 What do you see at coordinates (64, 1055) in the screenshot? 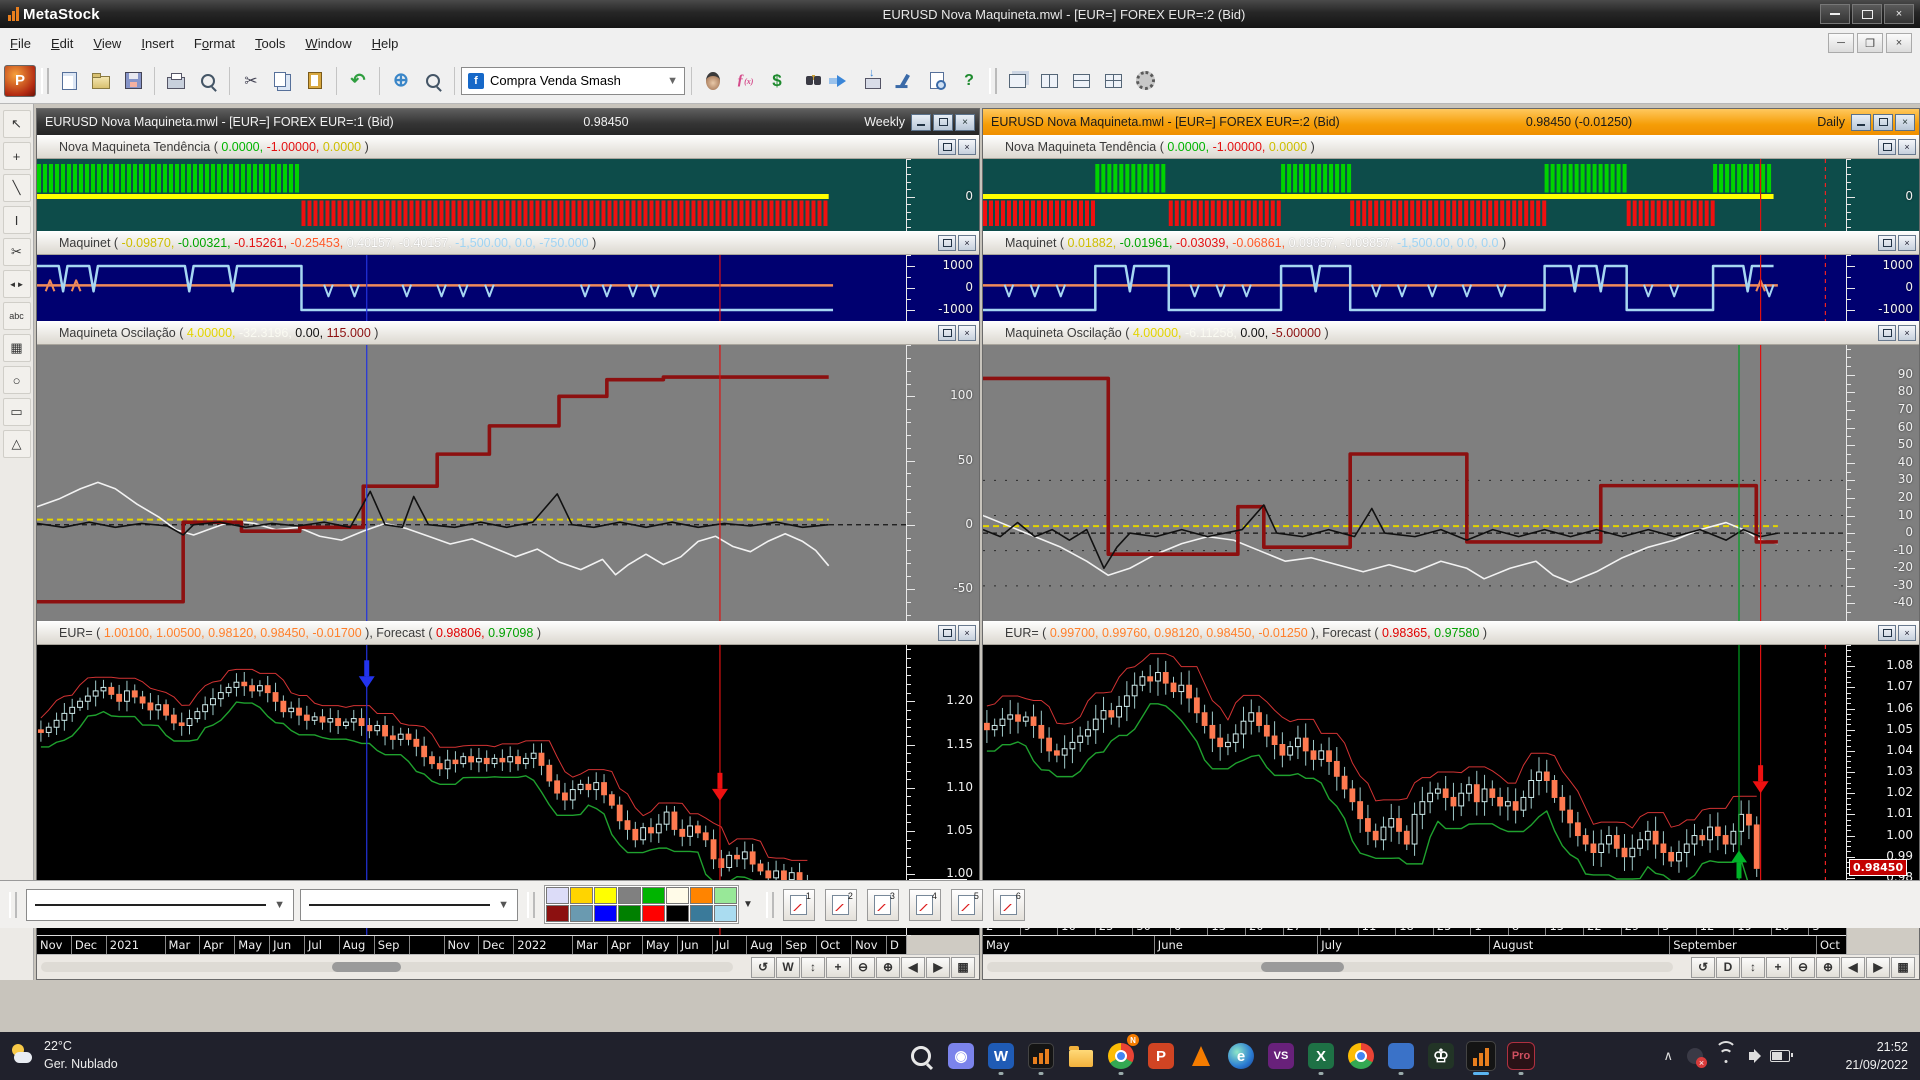
I see `taskbar-weather-widget: 22°C Ger. Nublado` at bounding box center [64, 1055].